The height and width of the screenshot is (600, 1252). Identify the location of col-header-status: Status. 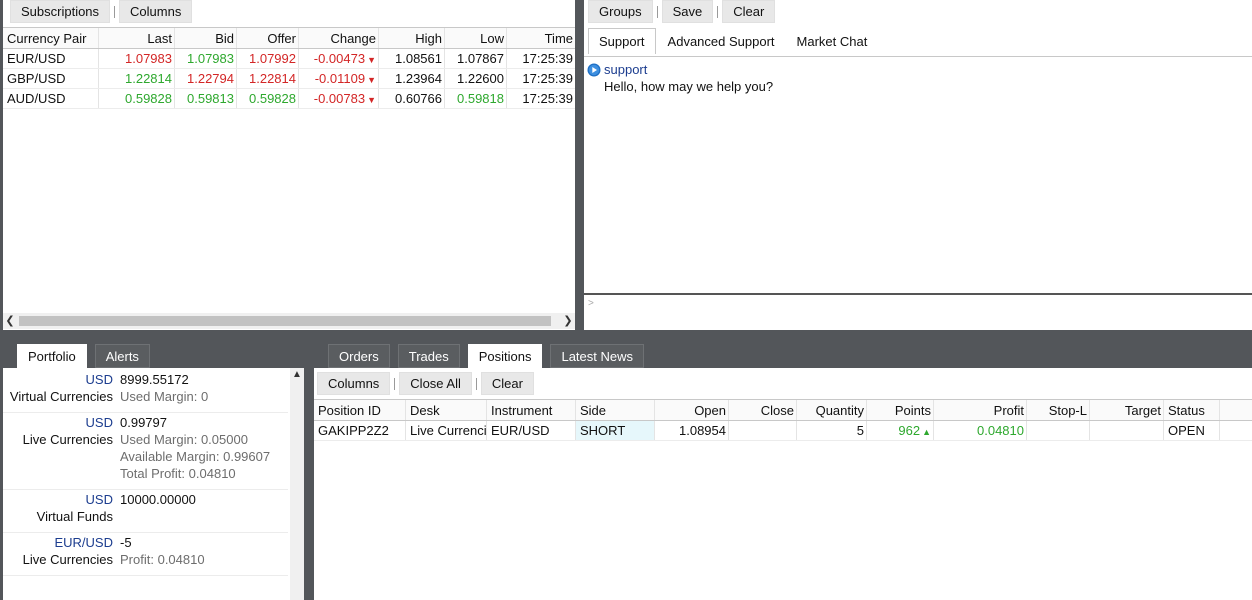
(1192, 410).